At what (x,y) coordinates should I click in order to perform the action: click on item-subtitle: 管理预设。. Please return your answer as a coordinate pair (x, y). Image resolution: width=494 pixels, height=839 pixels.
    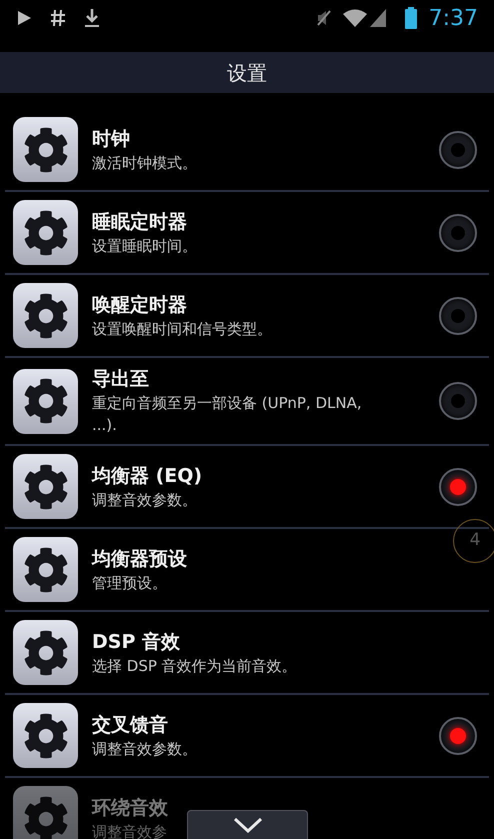
    Looking at the image, I should click on (129, 583).